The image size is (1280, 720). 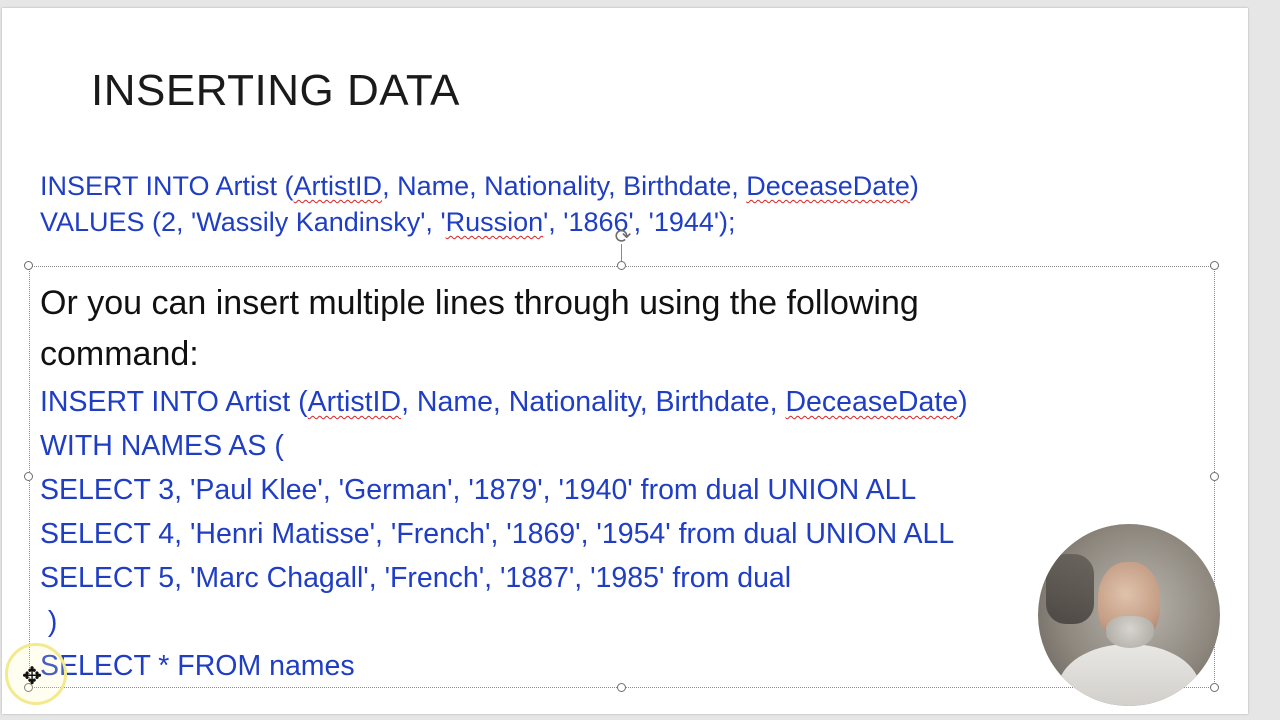 What do you see at coordinates (1070, 589) in the screenshot?
I see `webcam-background` at bounding box center [1070, 589].